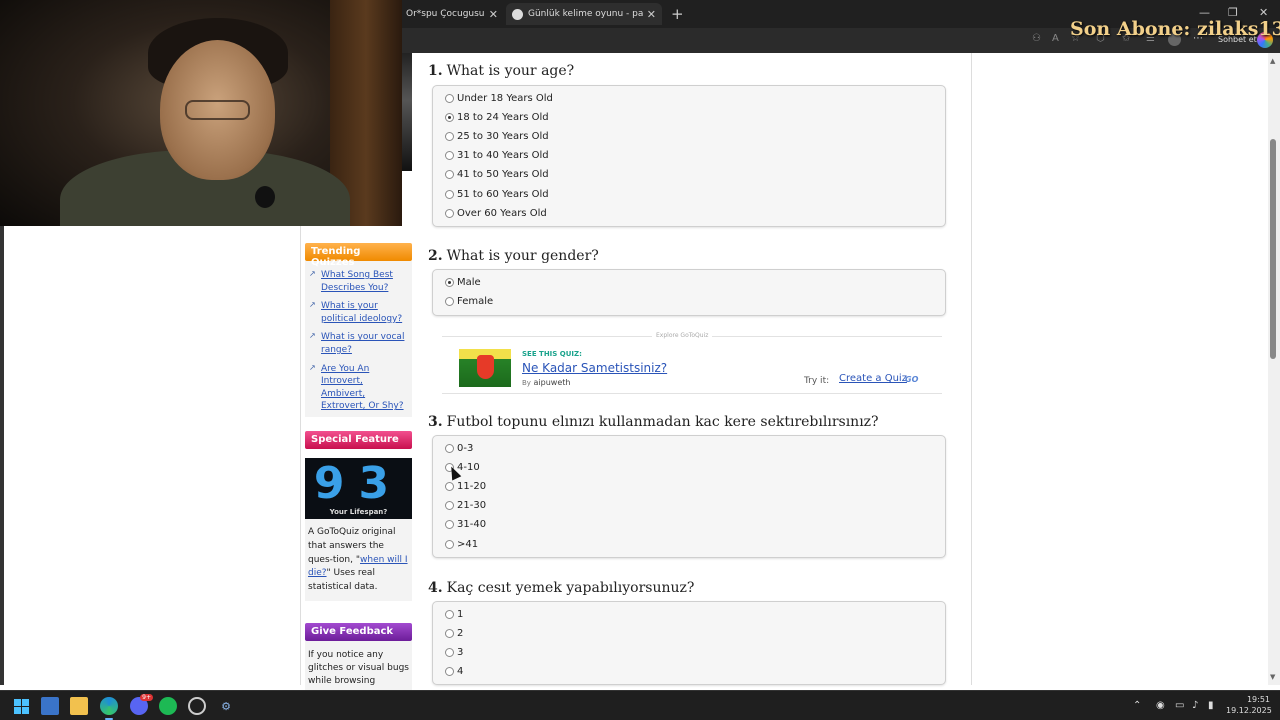 This screenshot has width=1280, height=720. I want to click on webcam-glasses, so click(217, 110).